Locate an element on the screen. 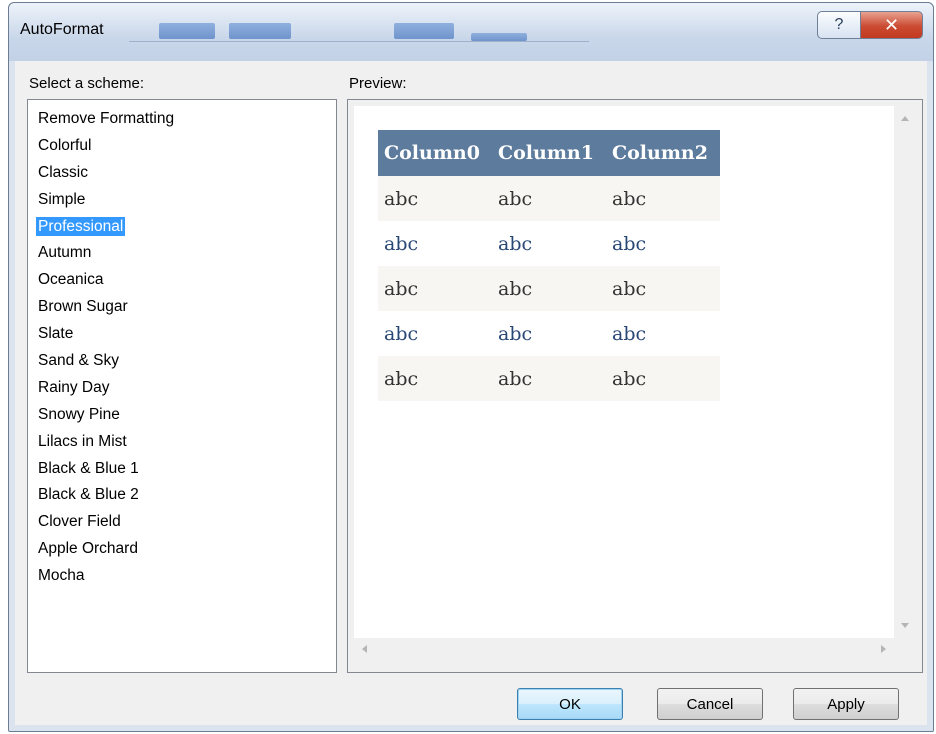 This screenshot has width=936, height=734. scheme-list-item-label: Black & Blue 1 is located at coordinates (88, 468).